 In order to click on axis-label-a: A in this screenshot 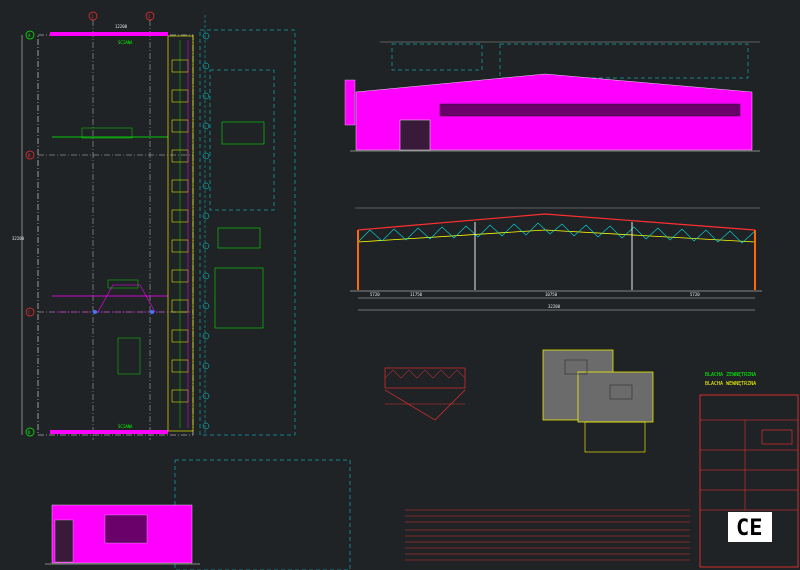, I will do `click(29, 35)`.